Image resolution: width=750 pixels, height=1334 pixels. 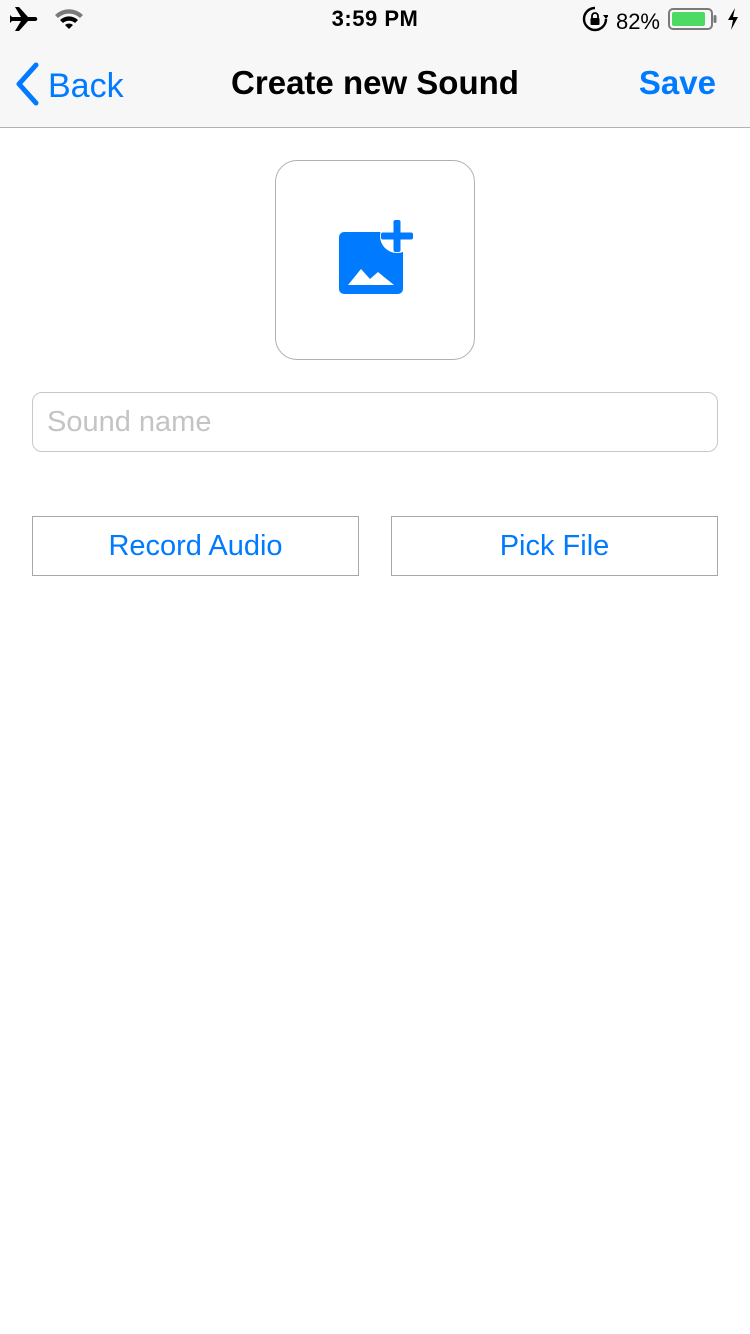 I want to click on charging-bolt-icon, so click(x=733, y=21).